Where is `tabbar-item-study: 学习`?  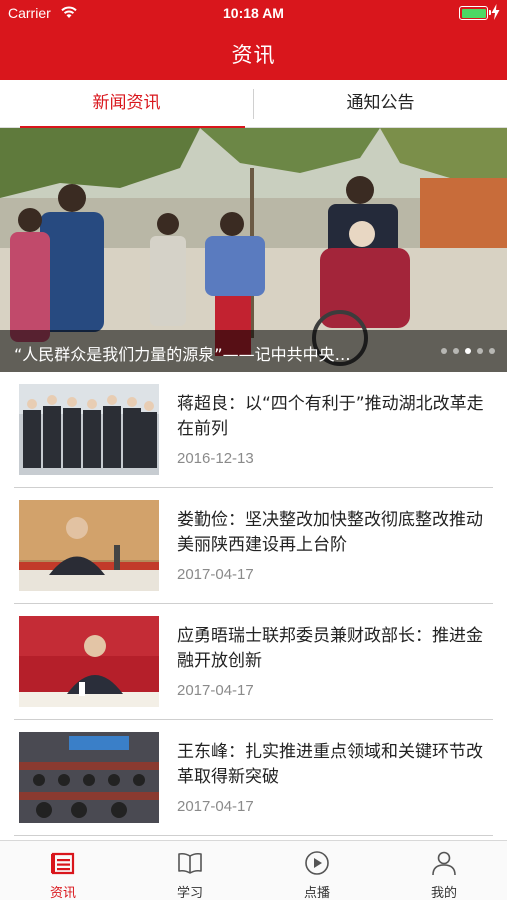 tabbar-item-study: 学习 is located at coordinates (190, 870).